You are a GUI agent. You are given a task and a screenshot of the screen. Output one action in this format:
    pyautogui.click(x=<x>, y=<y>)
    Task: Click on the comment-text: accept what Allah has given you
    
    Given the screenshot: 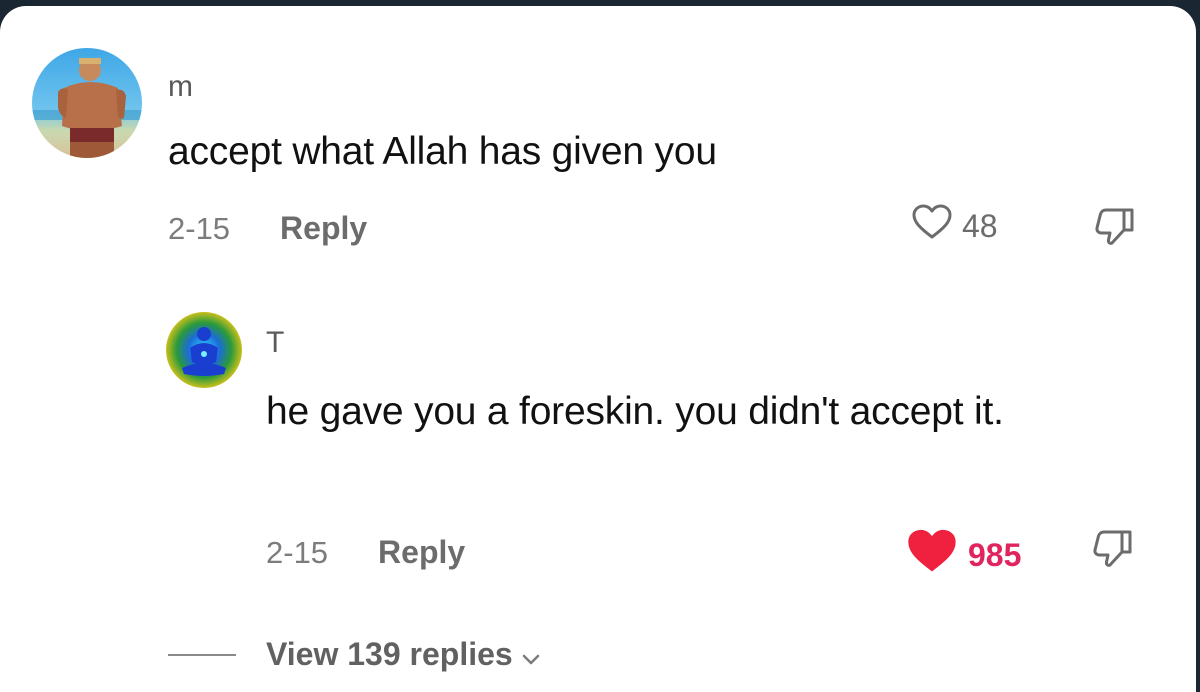 What is the action you would take?
    pyautogui.click(x=442, y=151)
    